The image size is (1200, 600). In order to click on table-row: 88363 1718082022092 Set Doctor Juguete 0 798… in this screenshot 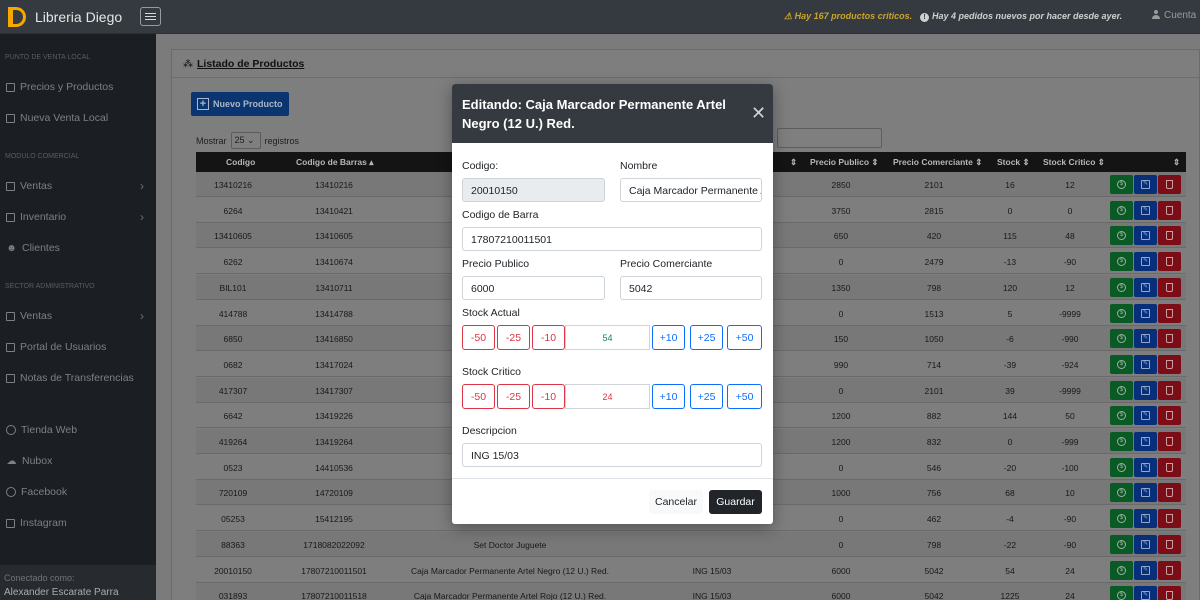, I will do `click(691, 544)`.